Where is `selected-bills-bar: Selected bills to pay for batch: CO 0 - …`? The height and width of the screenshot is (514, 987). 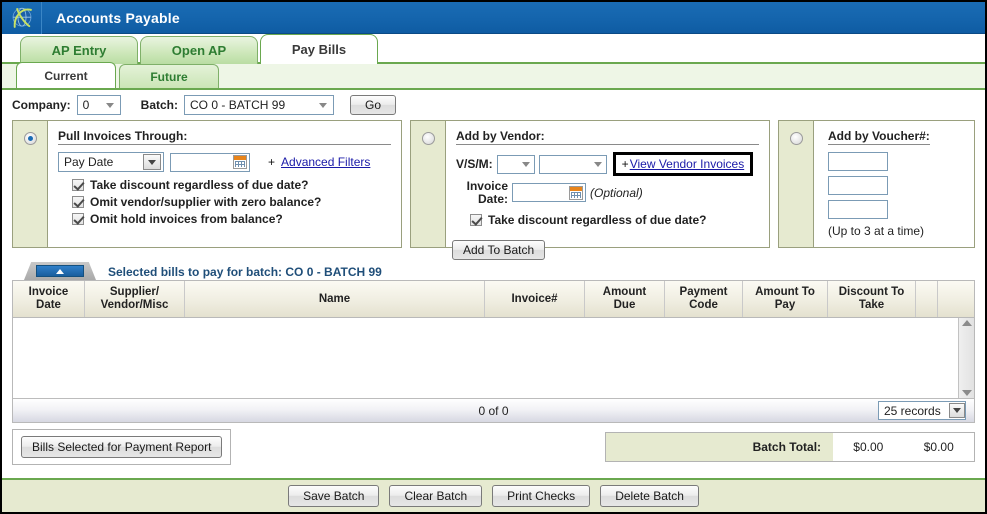 selected-bills-bar: Selected bills to pay for batch: CO 0 - … is located at coordinates (493, 260).